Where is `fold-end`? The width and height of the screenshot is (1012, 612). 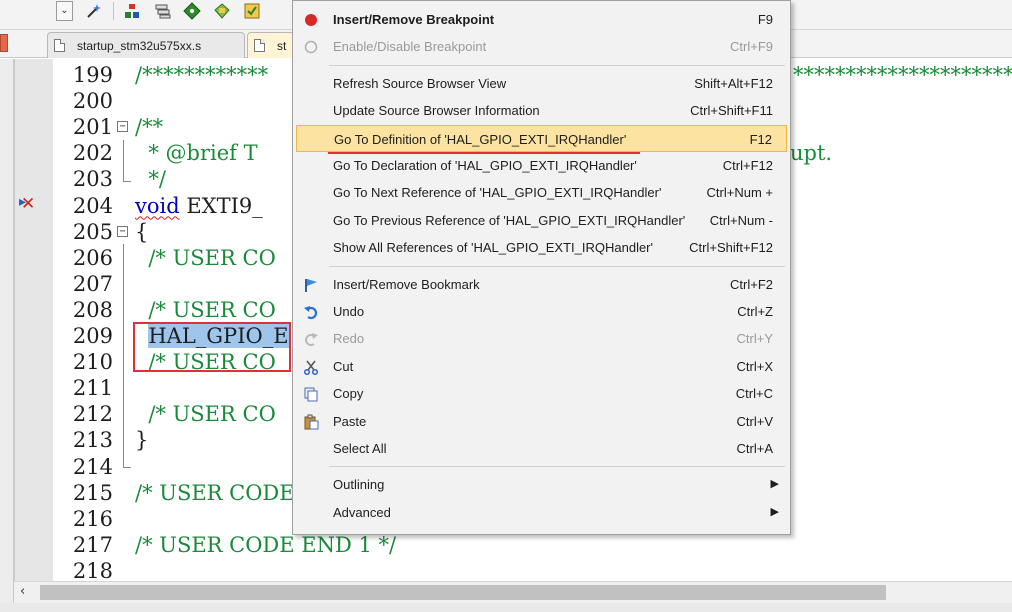 fold-end is located at coordinates (127, 181).